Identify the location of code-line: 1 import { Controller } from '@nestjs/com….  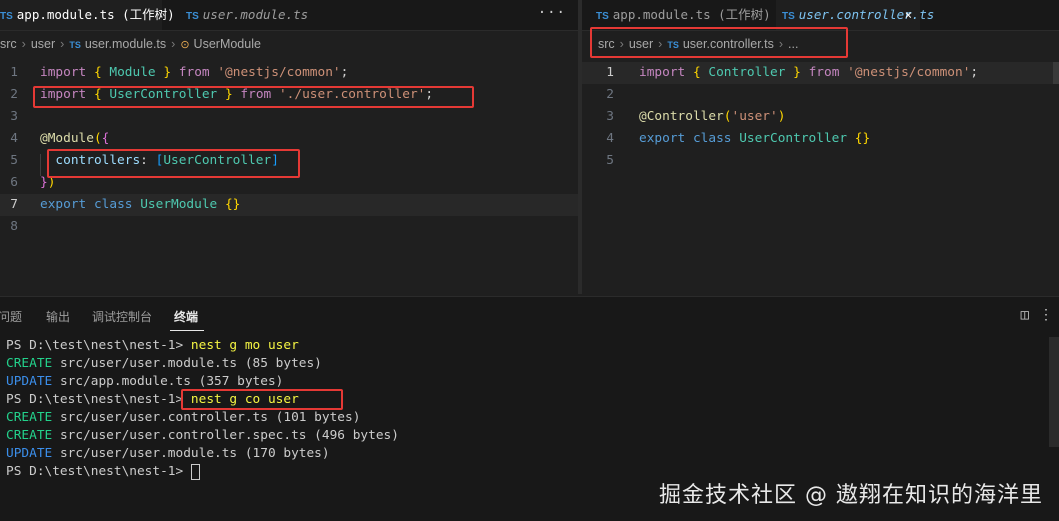
(820, 73).